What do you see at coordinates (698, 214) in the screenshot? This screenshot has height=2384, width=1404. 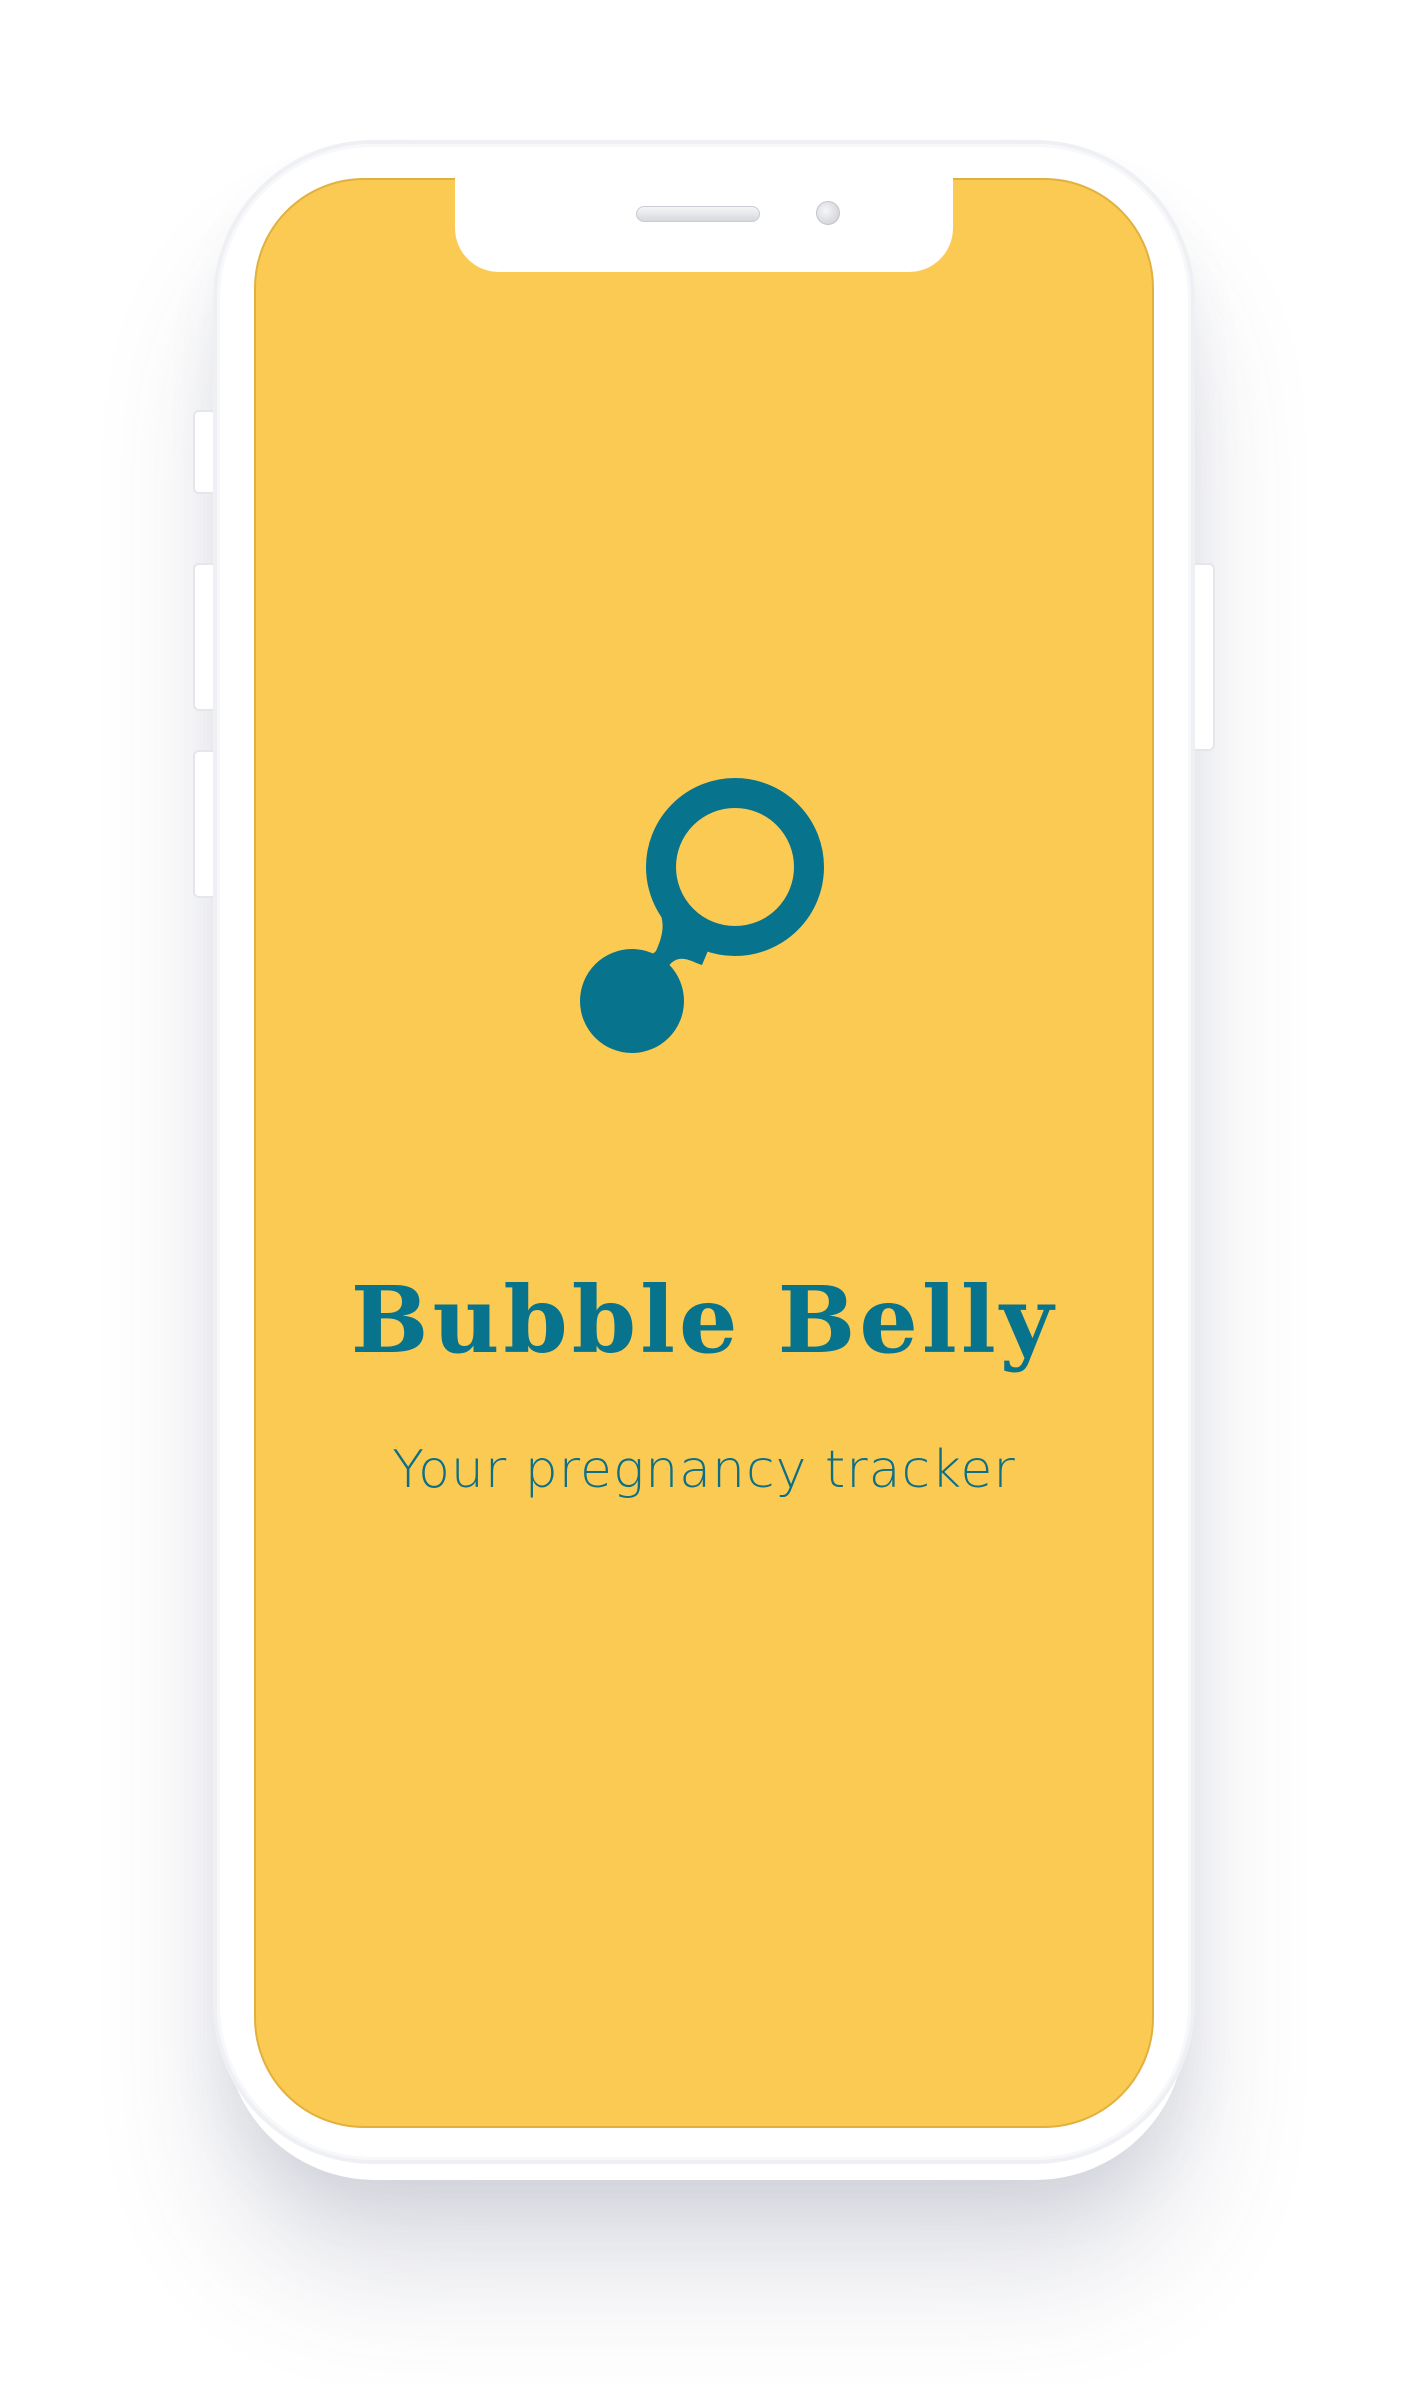 I see `speaker-grille` at bounding box center [698, 214].